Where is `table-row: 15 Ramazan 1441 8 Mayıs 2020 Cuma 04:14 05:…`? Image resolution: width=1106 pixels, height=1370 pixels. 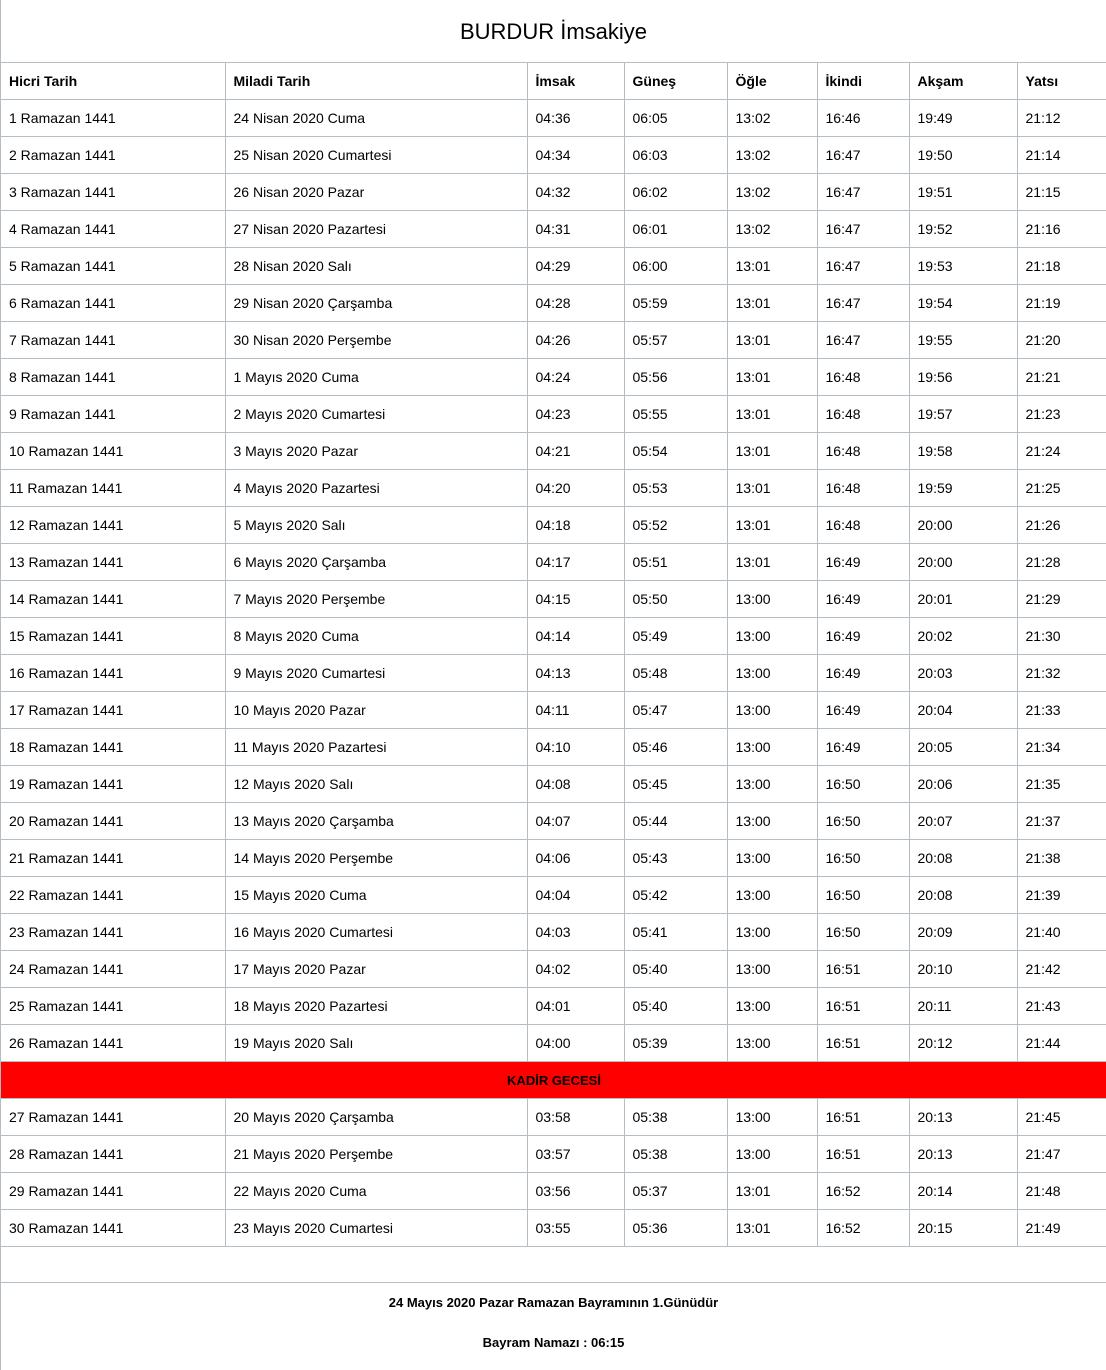 table-row: 15 Ramazan 1441 8 Mayıs 2020 Cuma 04:14 05:… is located at coordinates (553, 636).